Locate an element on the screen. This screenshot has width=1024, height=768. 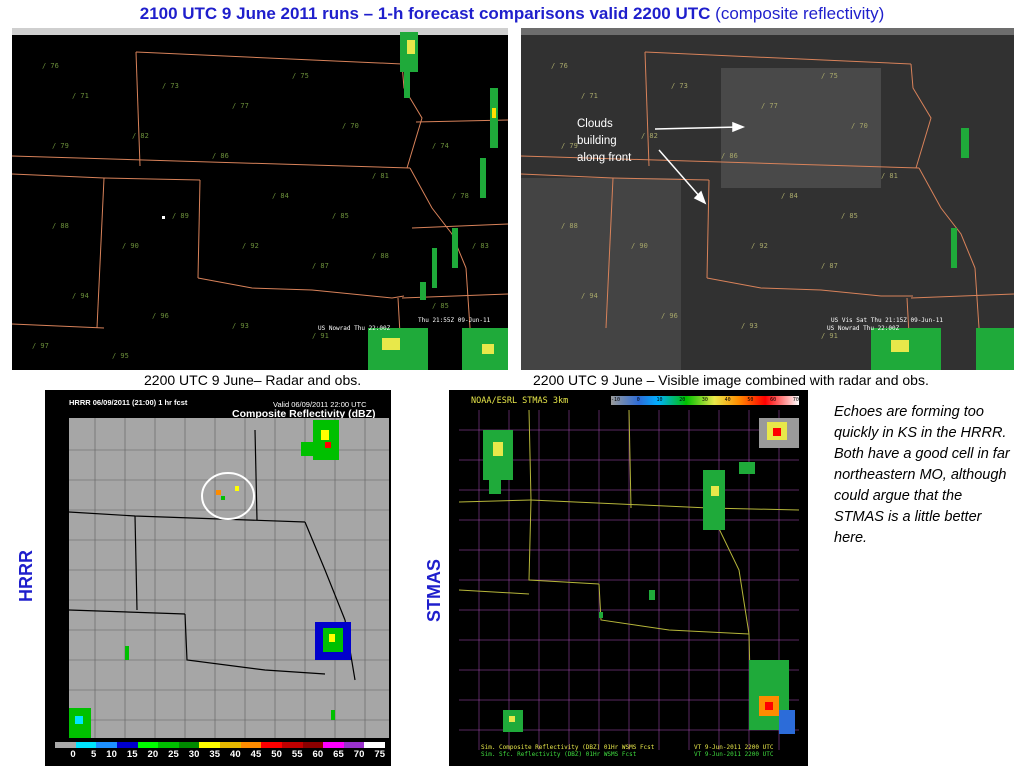
stmas-footer-right-2: VT 9-Jun-2011 2200 UTC is located at coordinates (734, 754).